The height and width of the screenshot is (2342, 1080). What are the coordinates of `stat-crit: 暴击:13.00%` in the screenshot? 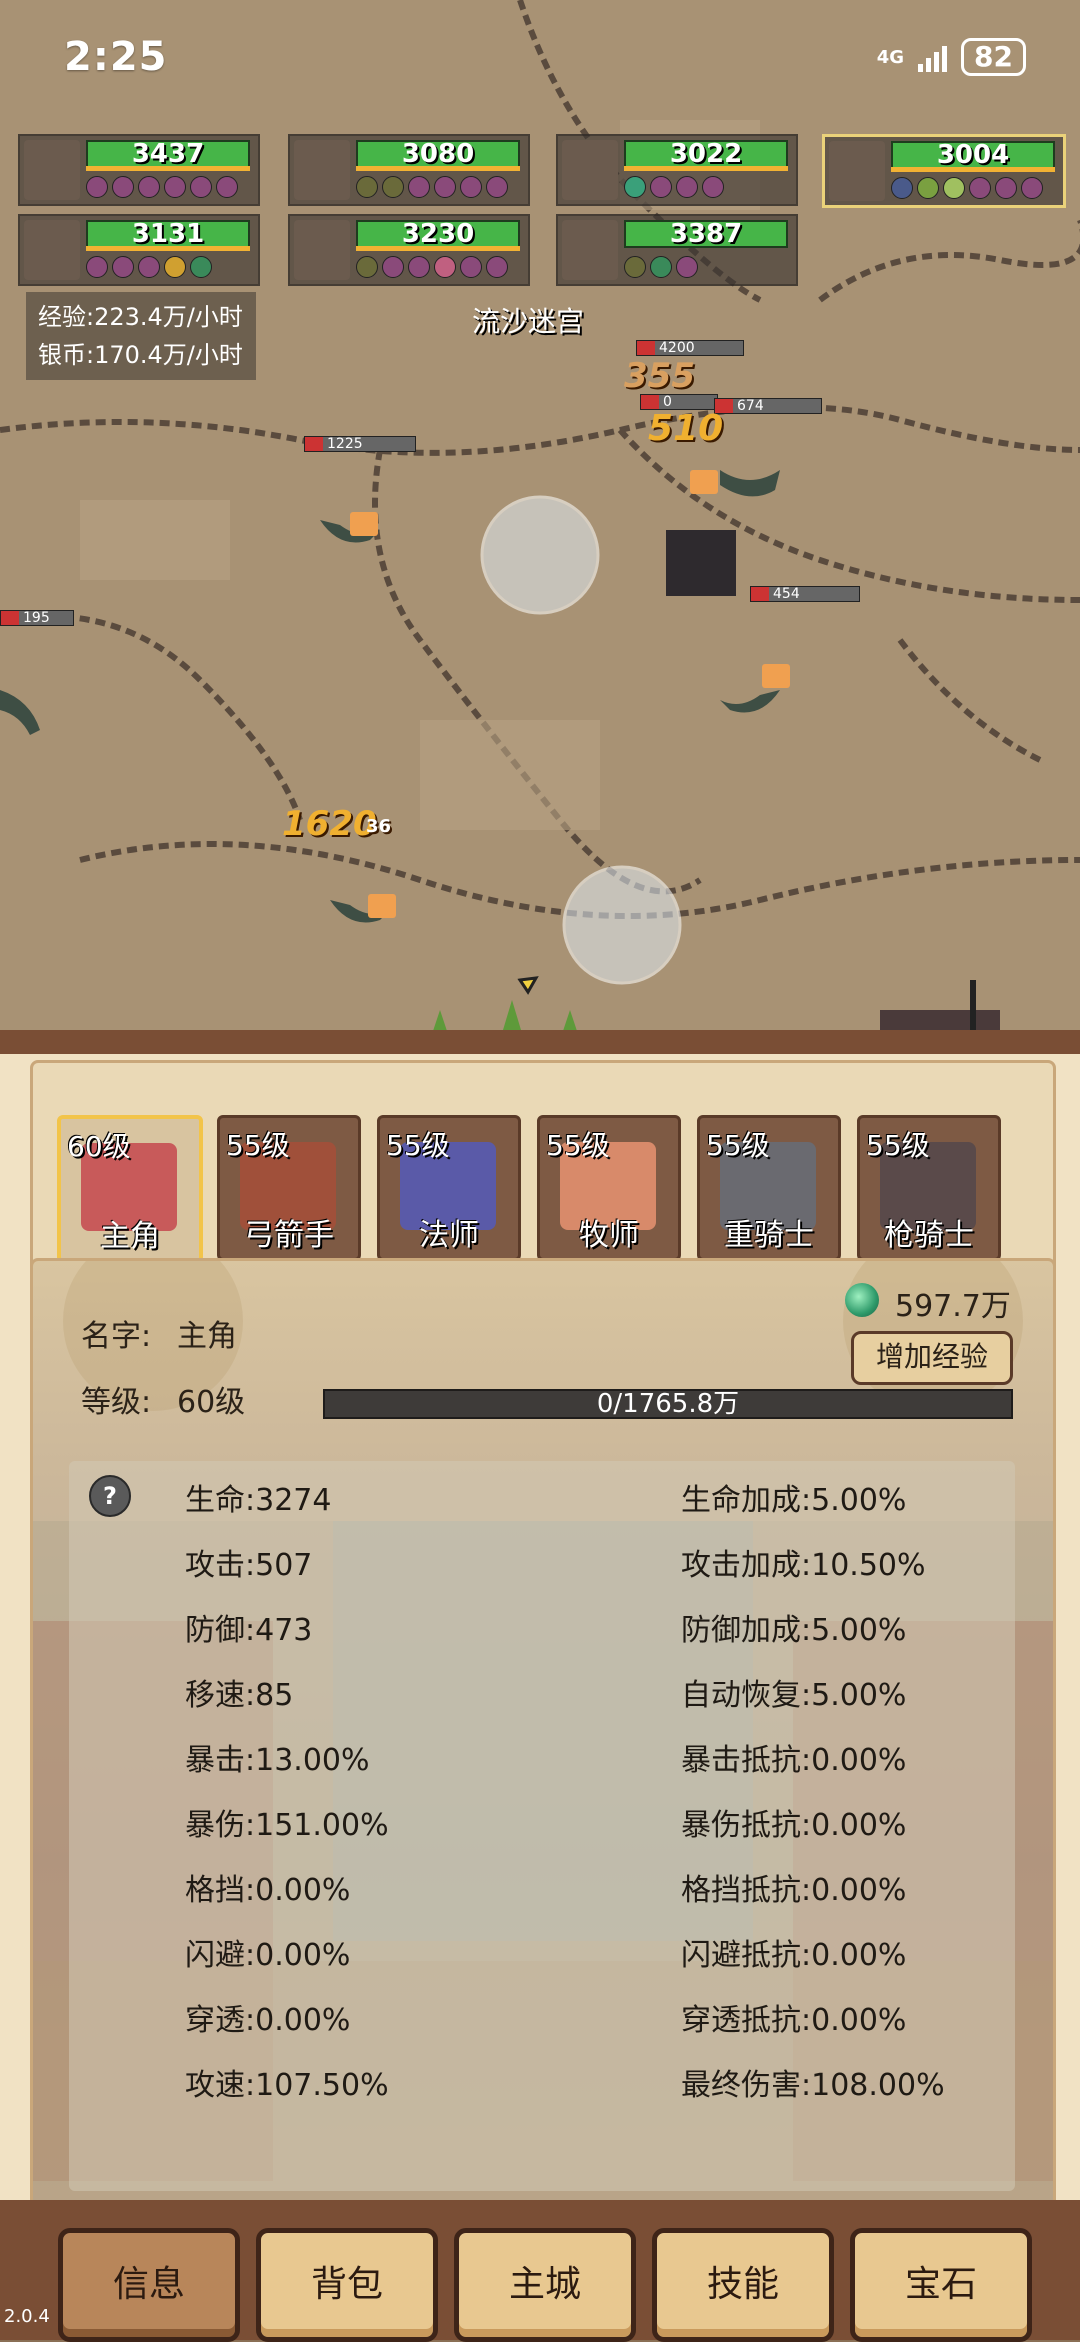 It's located at (277, 1760).